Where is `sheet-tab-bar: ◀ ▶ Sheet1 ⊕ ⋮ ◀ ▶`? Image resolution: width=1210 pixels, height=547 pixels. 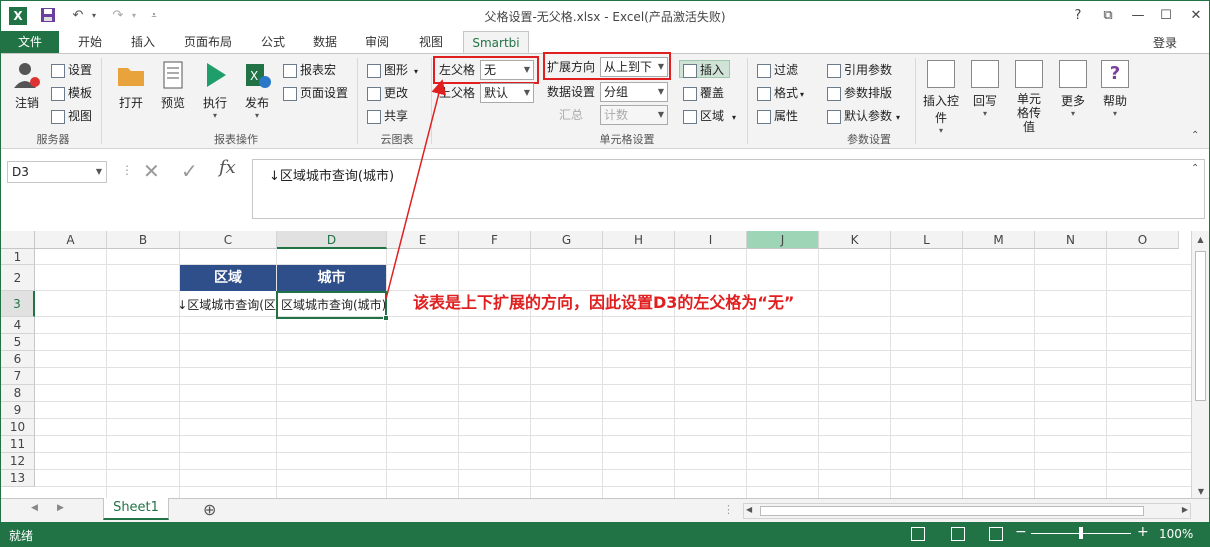 sheet-tab-bar: ◀ ▶ Sheet1 ⊕ ⋮ ◀ ▶ is located at coordinates (605, 510).